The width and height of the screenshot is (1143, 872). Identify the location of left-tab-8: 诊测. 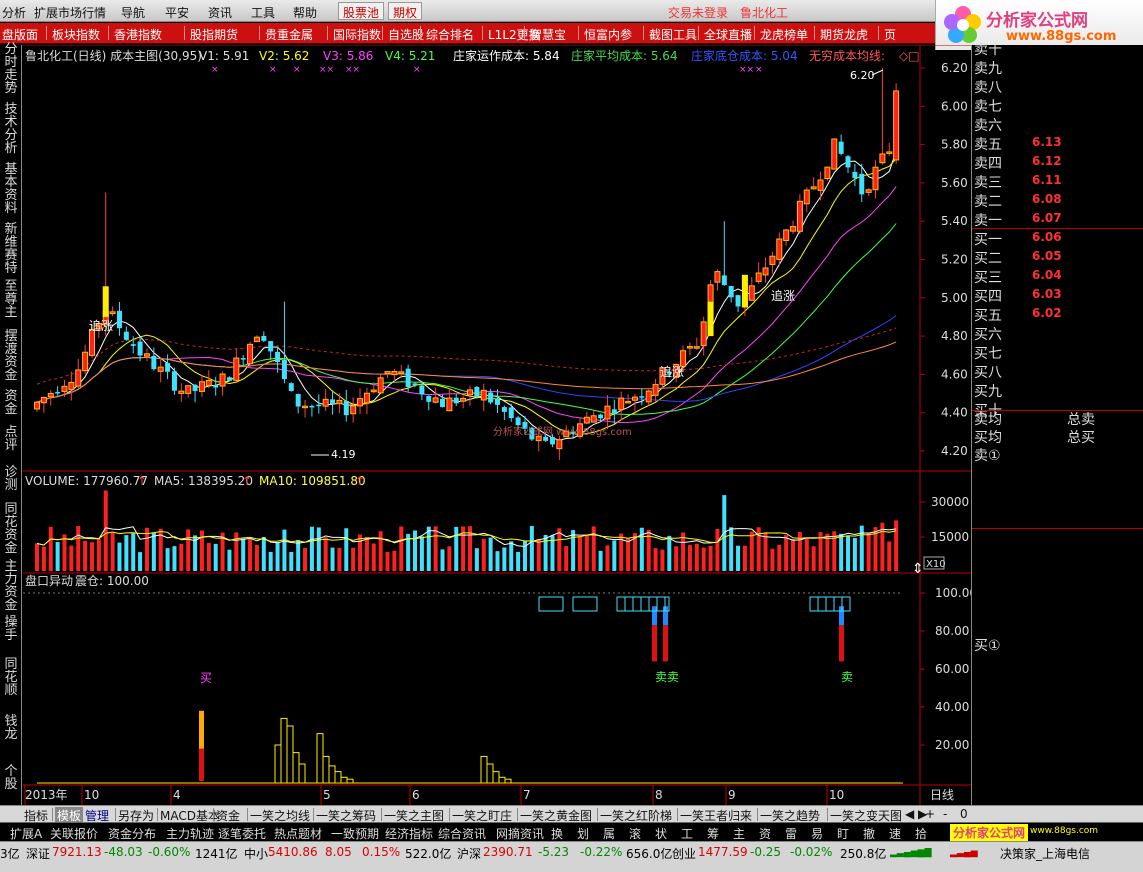
(11, 479).